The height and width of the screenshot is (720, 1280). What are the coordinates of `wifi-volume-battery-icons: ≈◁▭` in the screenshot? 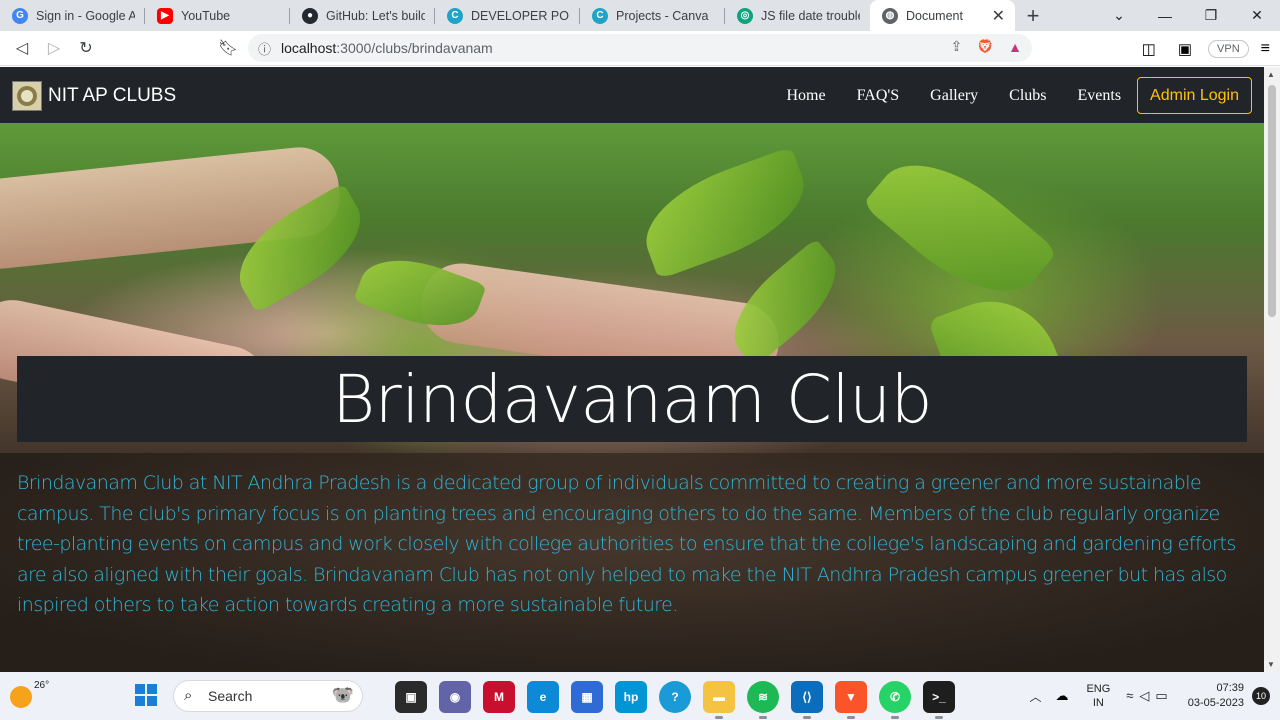 It's located at (1149, 696).